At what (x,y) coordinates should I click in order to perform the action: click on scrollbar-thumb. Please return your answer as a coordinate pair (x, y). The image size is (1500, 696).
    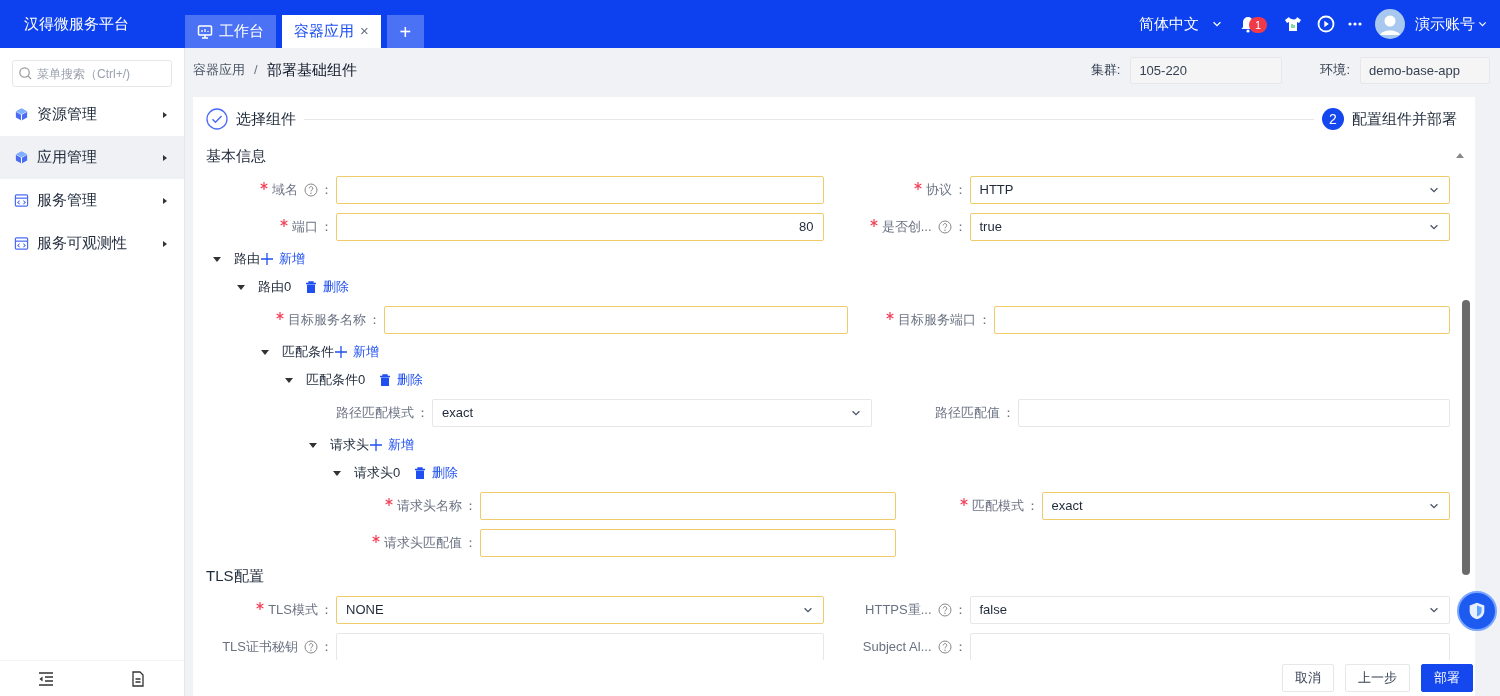
    Looking at the image, I should click on (1466, 437).